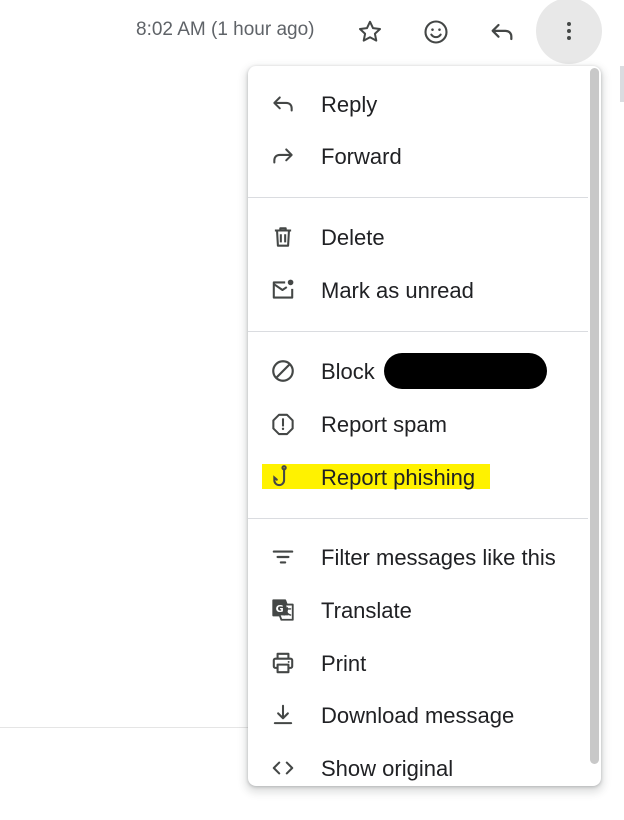 This screenshot has height=820, width=624. I want to click on message-timestamp: 8:02 AM (1 hour ago), so click(225, 29).